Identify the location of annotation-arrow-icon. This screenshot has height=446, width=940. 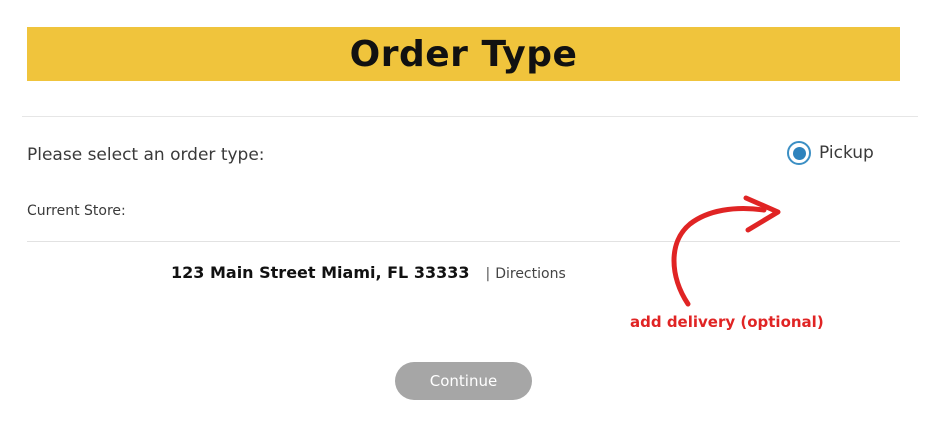
(726, 251).